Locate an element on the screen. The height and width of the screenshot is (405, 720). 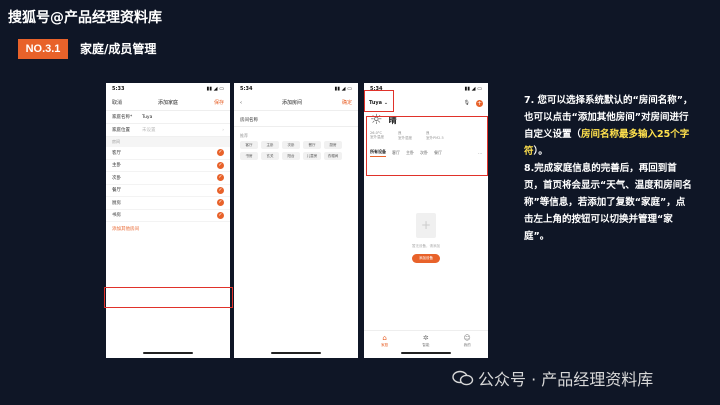
smart-icon: ✲ is located at coordinates (425, 338).